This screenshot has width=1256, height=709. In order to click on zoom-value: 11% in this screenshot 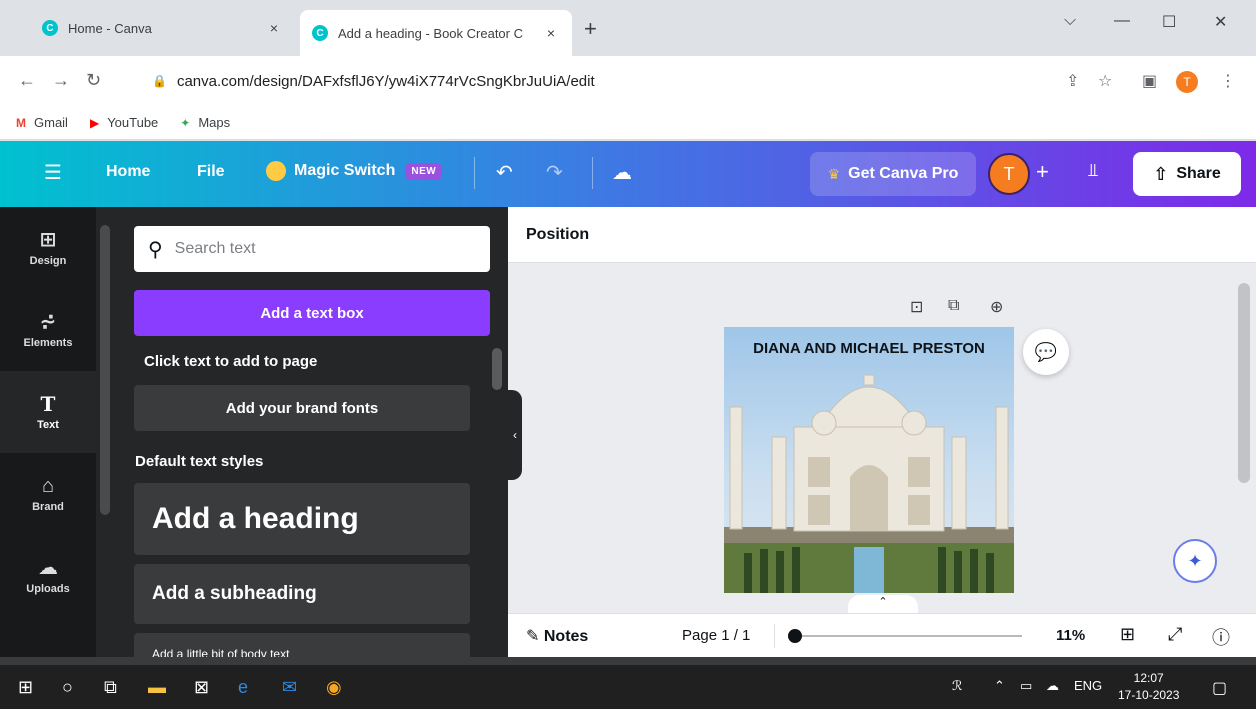, I will do `click(1070, 635)`.